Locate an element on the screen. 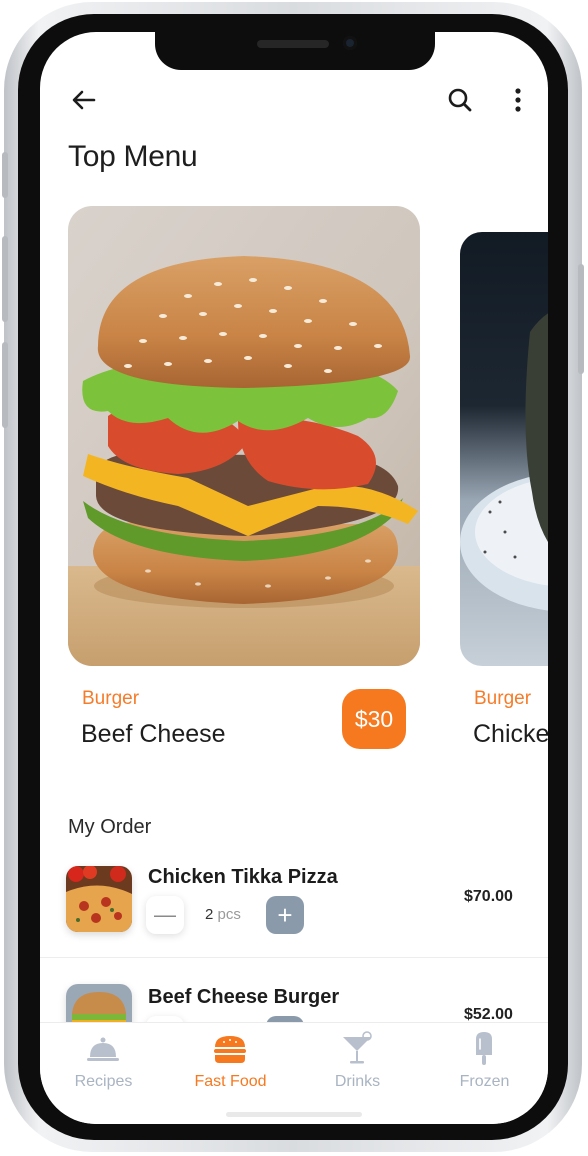 This screenshot has width=588, height=1156. chicken-burger-photo is located at coordinates (504, 462).